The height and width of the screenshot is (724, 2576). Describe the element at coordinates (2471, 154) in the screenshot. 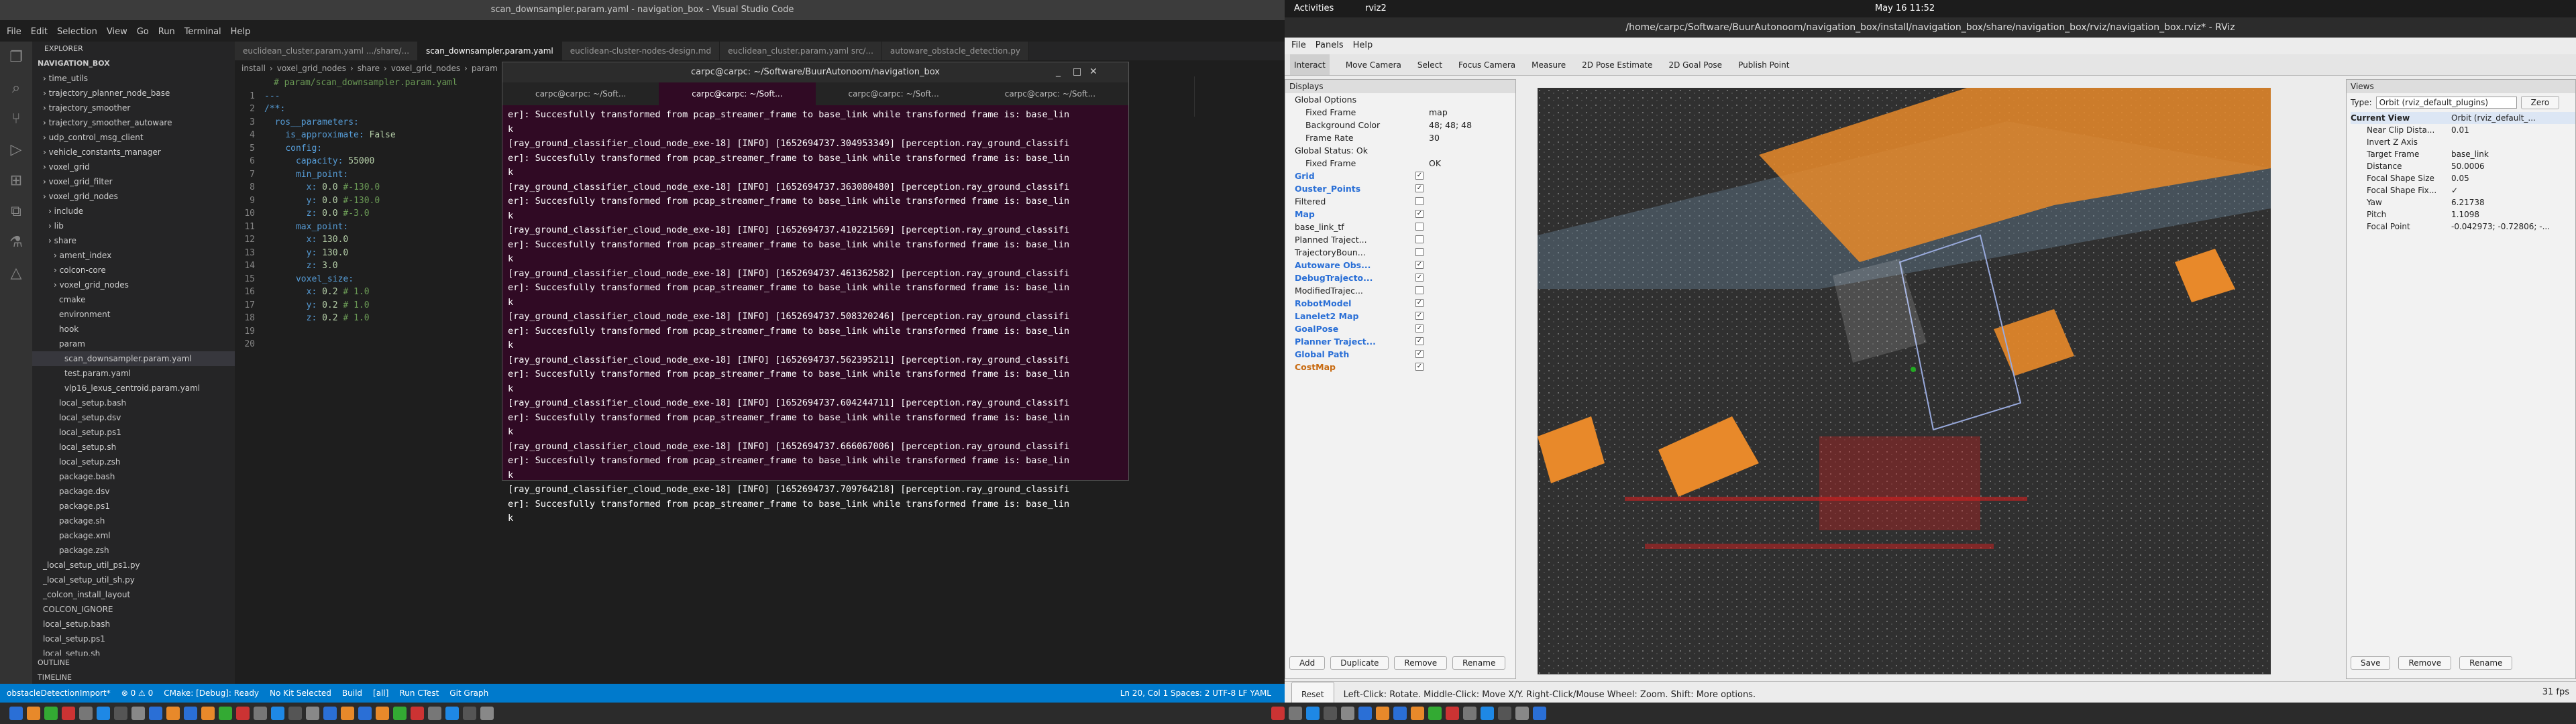

I see `view-property: Target Frame base_link` at that location.